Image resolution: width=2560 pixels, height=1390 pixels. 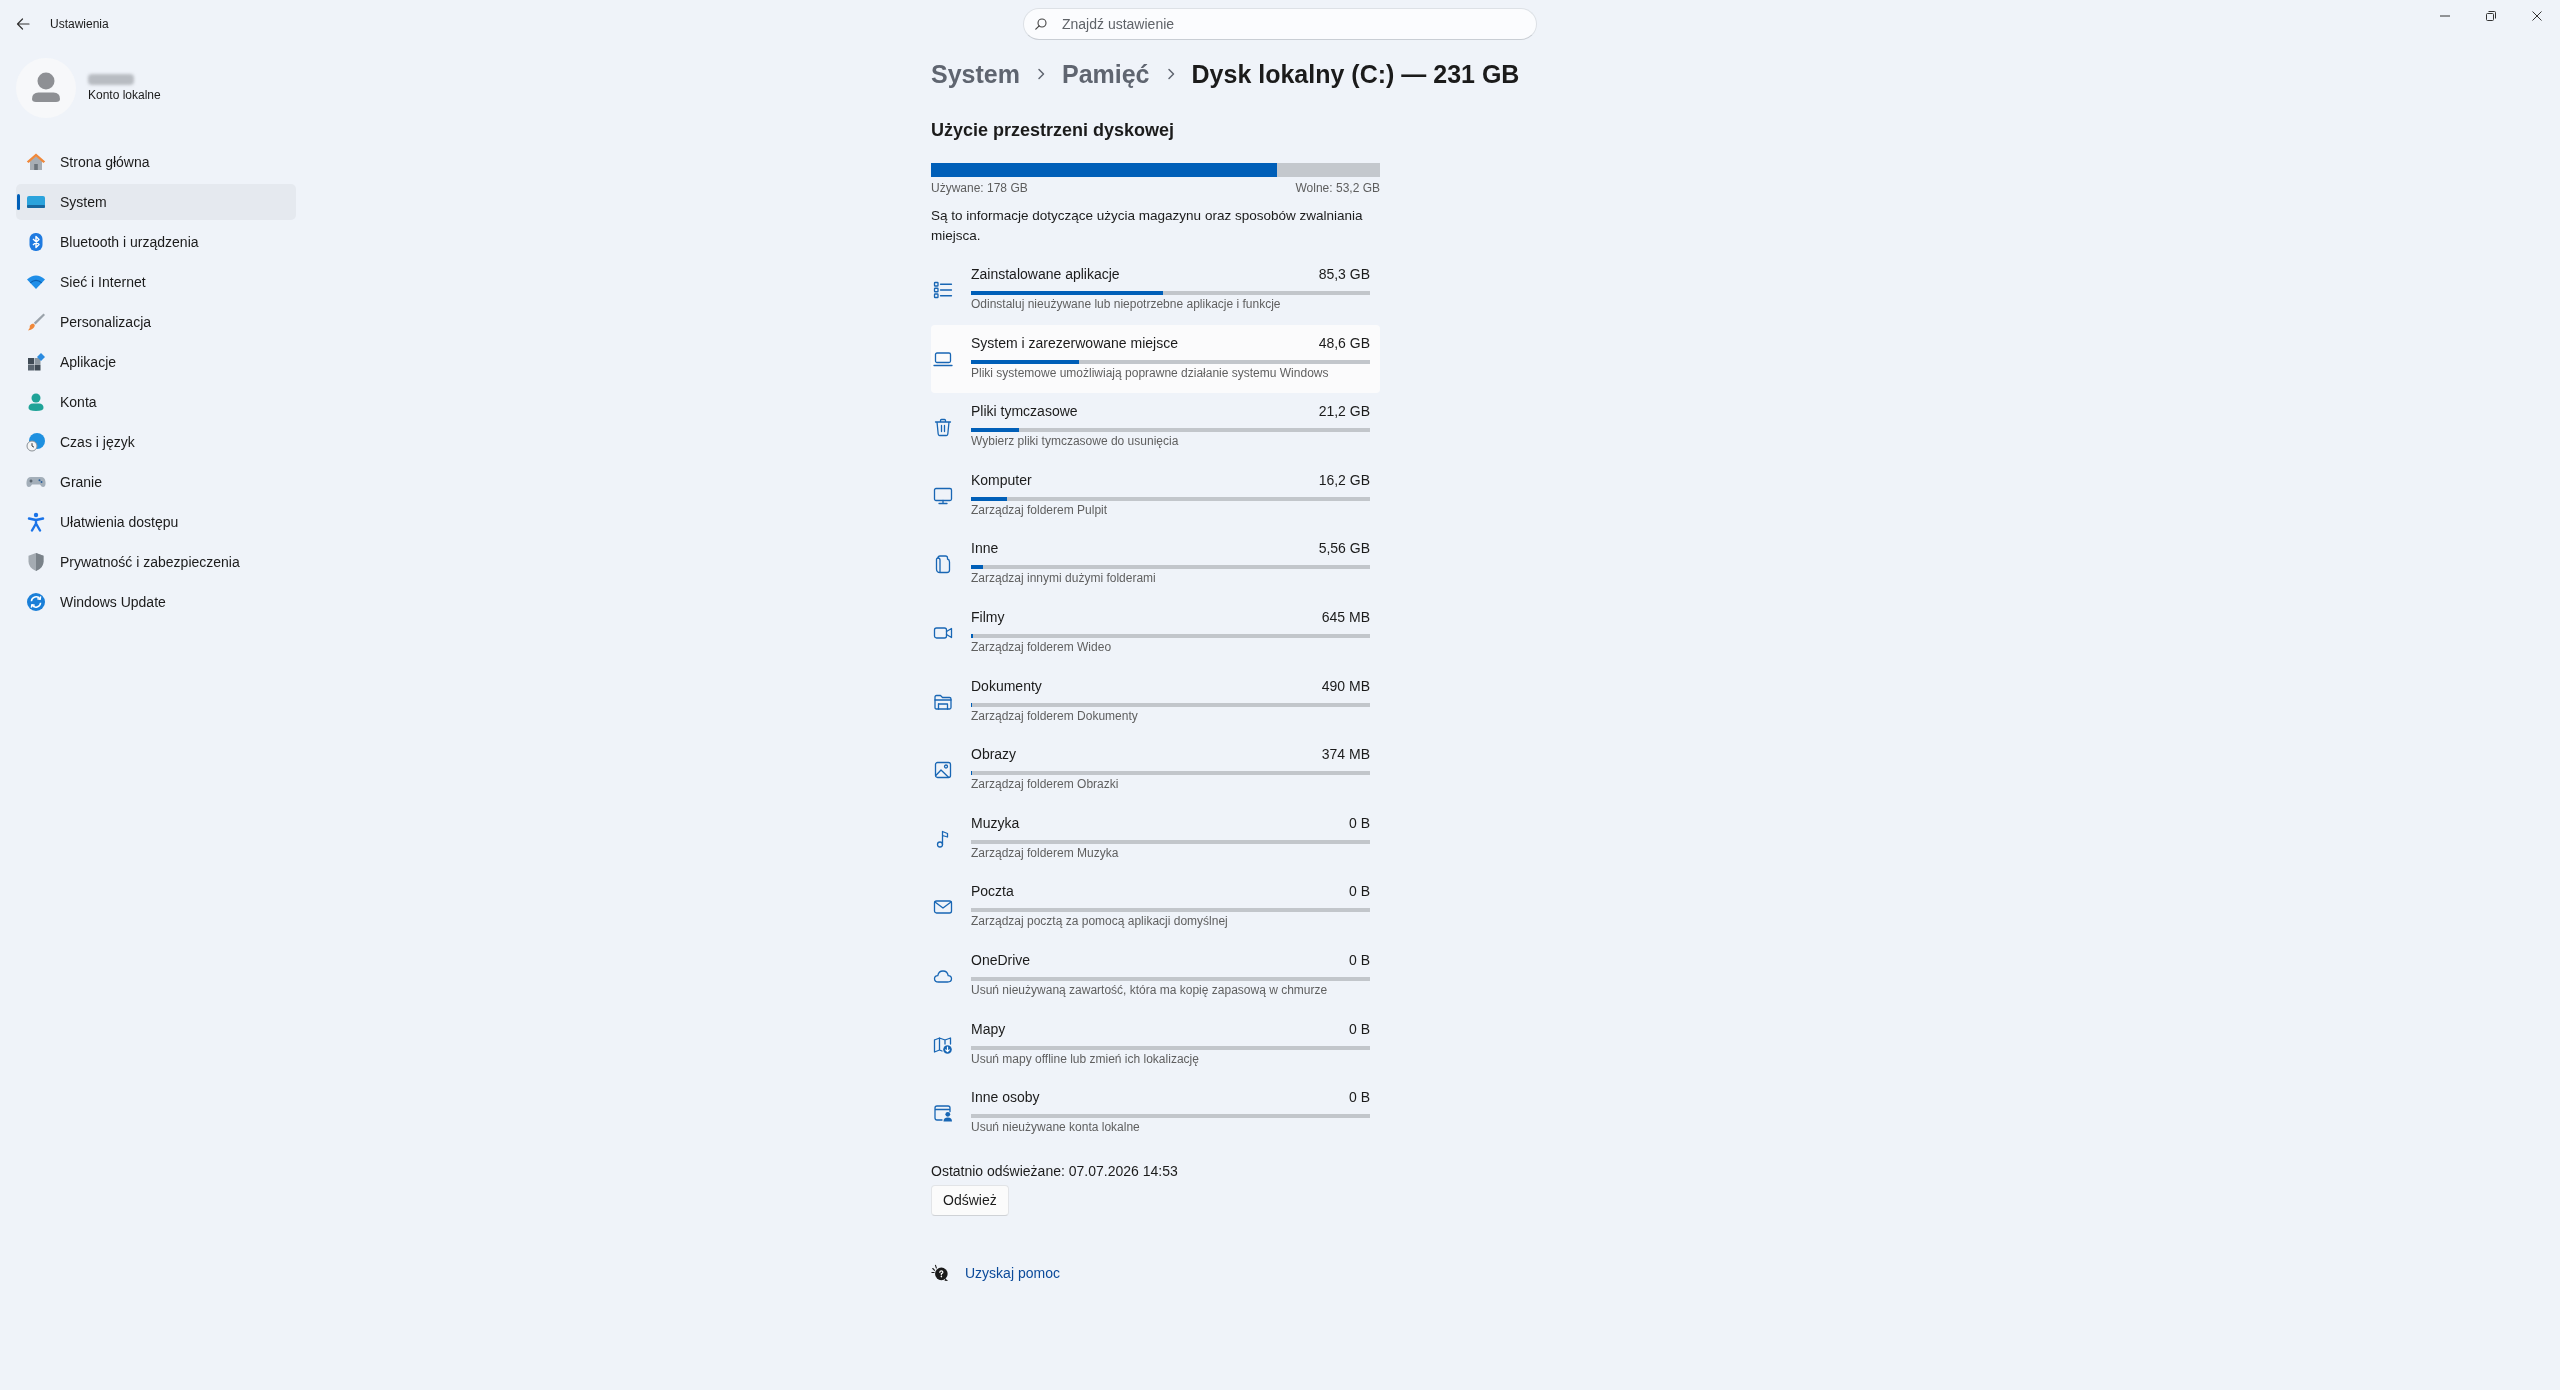 What do you see at coordinates (1064, 578) in the screenshot?
I see `category-description: Zarządzaj innymi dużymi folderami` at bounding box center [1064, 578].